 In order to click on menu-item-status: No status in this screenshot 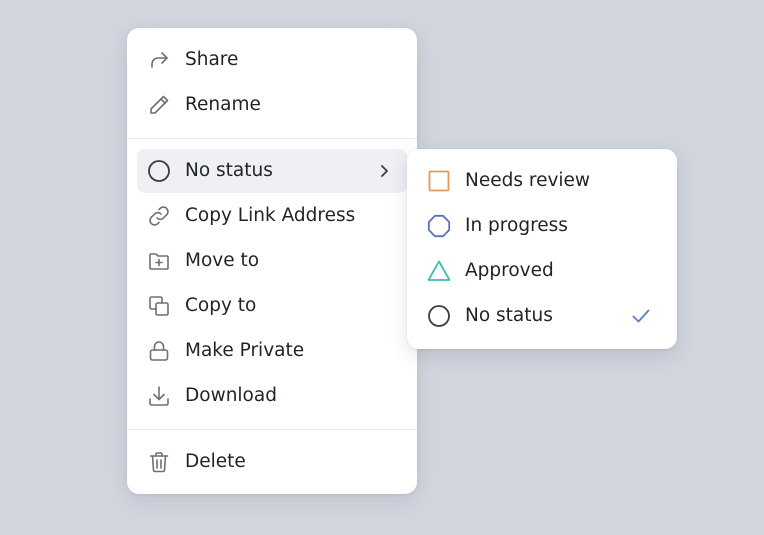, I will do `click(272, 171)`.